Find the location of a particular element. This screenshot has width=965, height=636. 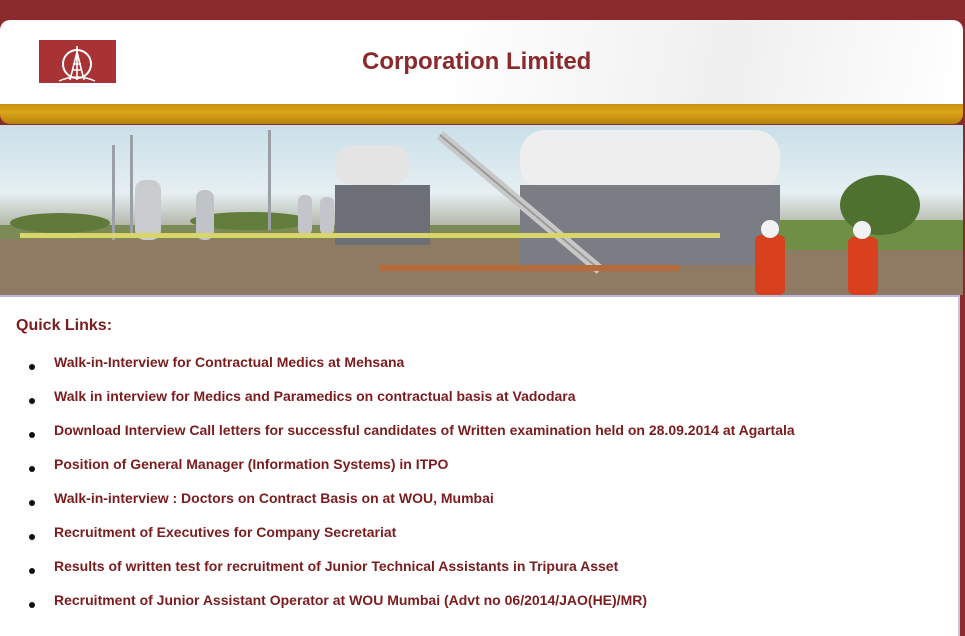

top-bar is located at coordinates (482, 11).